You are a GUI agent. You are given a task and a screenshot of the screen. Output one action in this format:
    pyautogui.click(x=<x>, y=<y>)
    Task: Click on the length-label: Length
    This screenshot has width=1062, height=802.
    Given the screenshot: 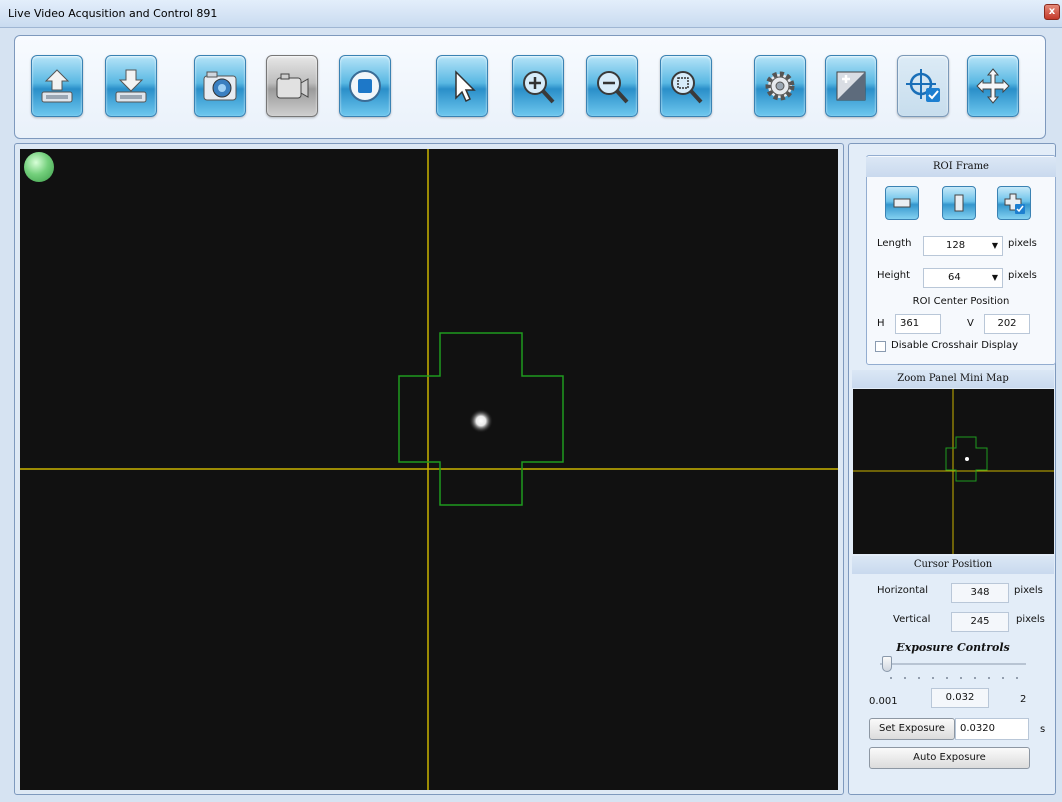 What is the action you would take?
    pyautogui.click(x=894, y=243)
    